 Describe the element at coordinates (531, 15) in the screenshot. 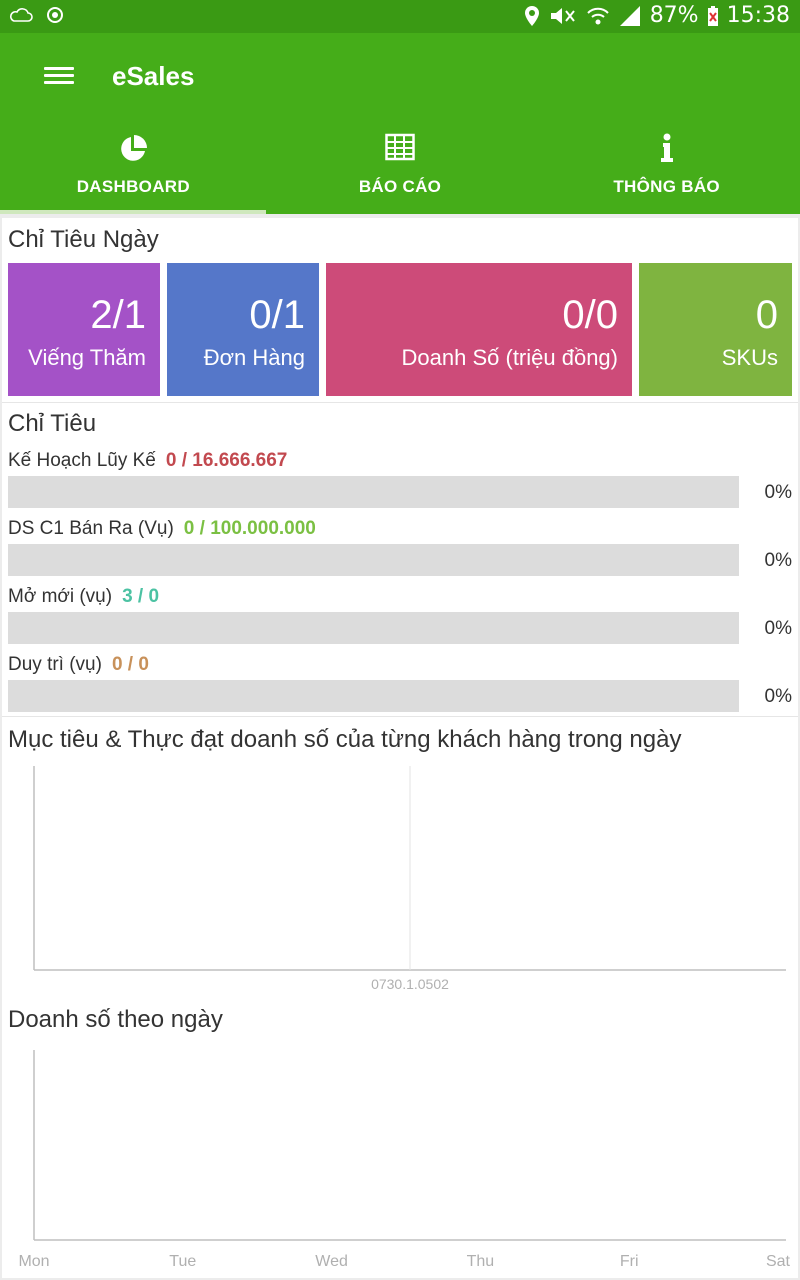

I see `location-icon` at that location.